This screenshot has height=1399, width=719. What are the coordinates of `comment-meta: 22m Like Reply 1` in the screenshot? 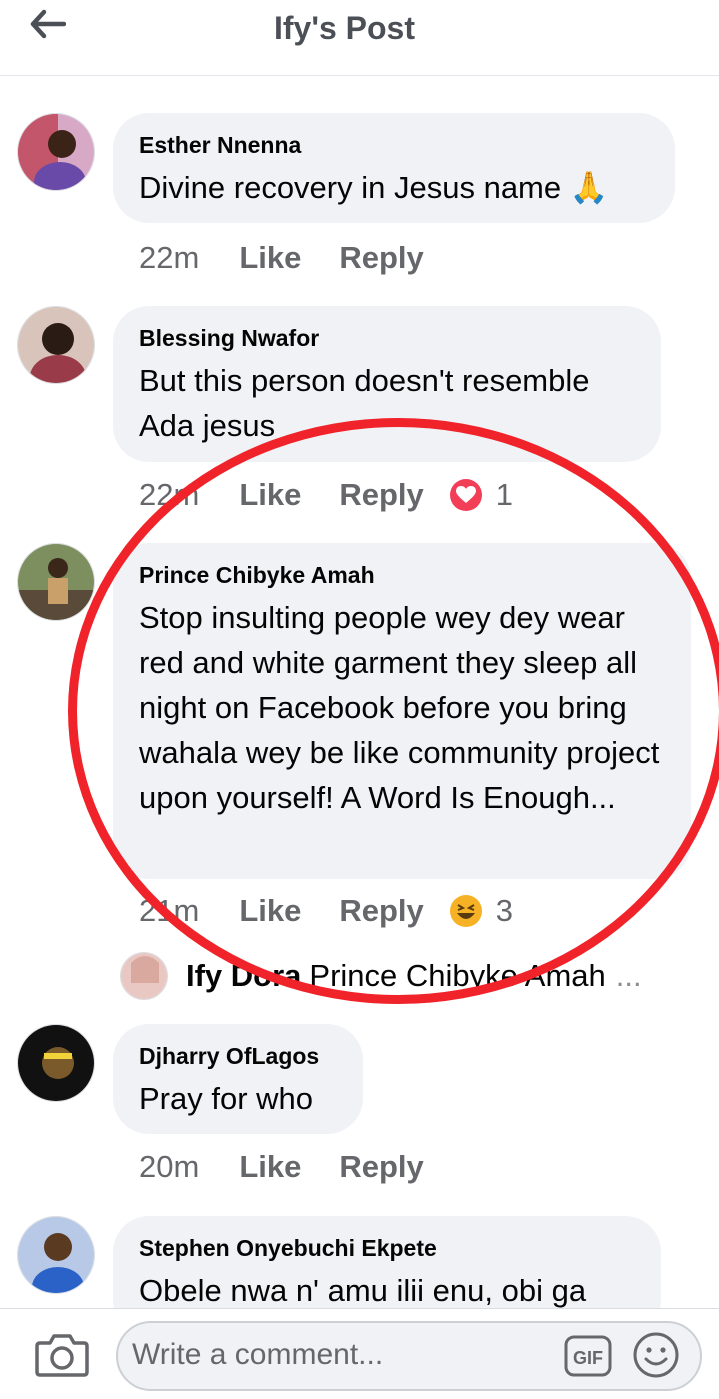 It's located at (326, 495).